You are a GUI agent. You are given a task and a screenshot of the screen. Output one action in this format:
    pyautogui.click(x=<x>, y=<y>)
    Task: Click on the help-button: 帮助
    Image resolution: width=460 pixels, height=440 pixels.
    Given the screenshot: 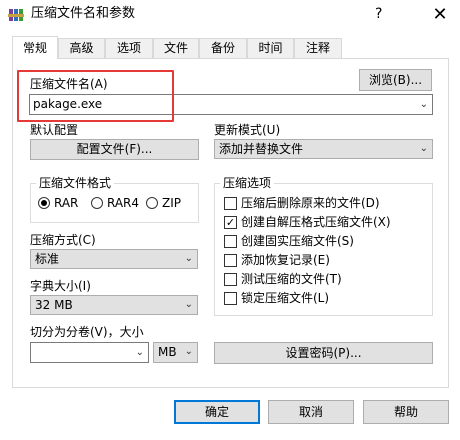 What is the action you would take?
    pyautogui.click(x=406, y=412)
    